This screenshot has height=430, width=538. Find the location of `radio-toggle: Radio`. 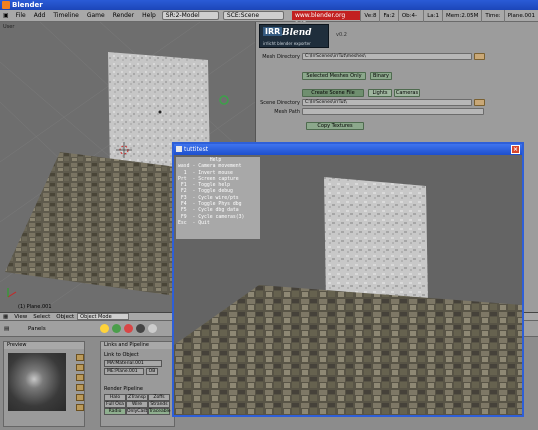

radio-toggle: Radio is located at coordinates (115, 411).